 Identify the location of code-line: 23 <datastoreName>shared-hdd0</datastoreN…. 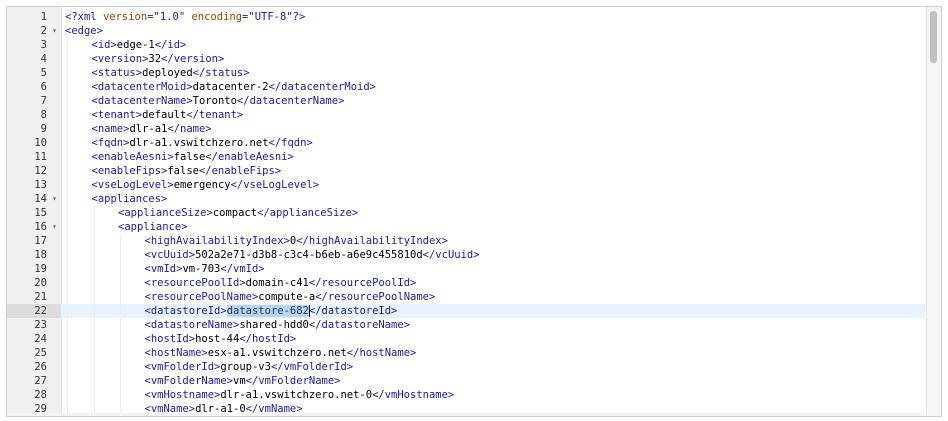
(466, 325).